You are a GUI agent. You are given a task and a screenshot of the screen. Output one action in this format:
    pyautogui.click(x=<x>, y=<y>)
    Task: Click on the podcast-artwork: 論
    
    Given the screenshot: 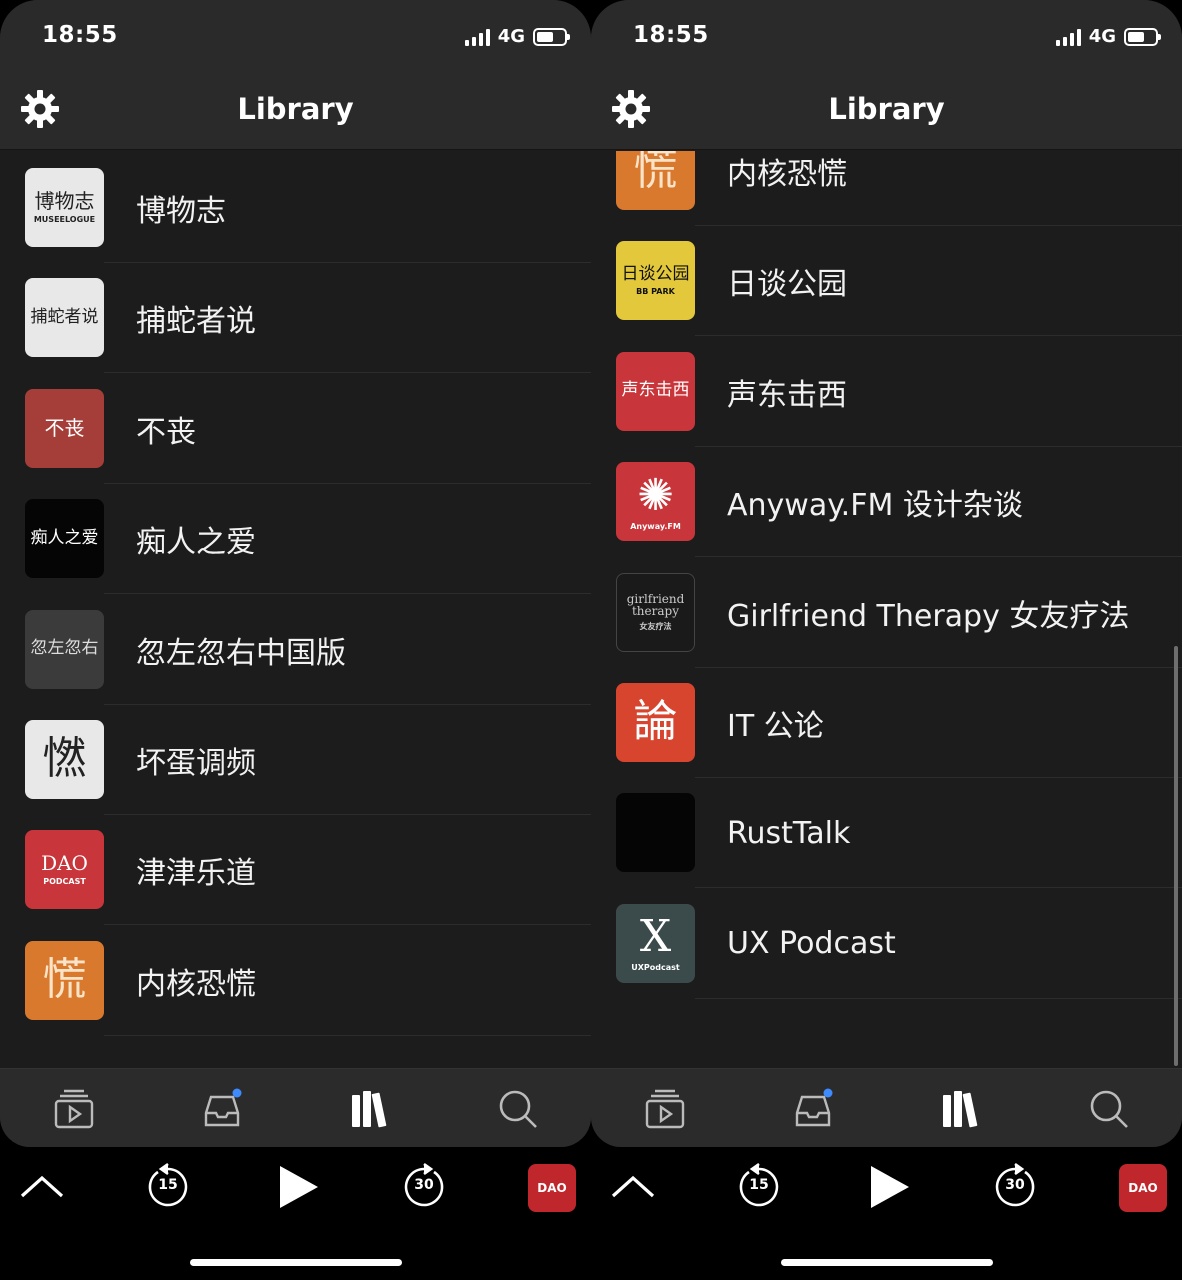 What is the action you would take?
    pyautogui.click(x=655, y=722)
    